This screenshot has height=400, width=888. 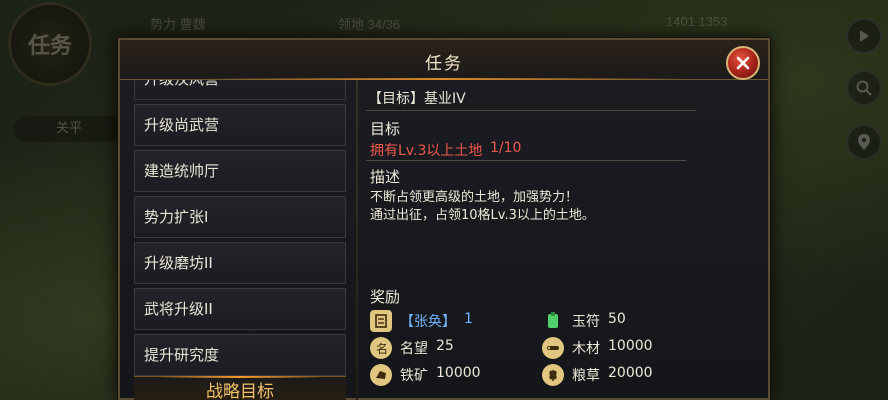 I want to click on reward-label: 粮草, so click(x=586, y=376).